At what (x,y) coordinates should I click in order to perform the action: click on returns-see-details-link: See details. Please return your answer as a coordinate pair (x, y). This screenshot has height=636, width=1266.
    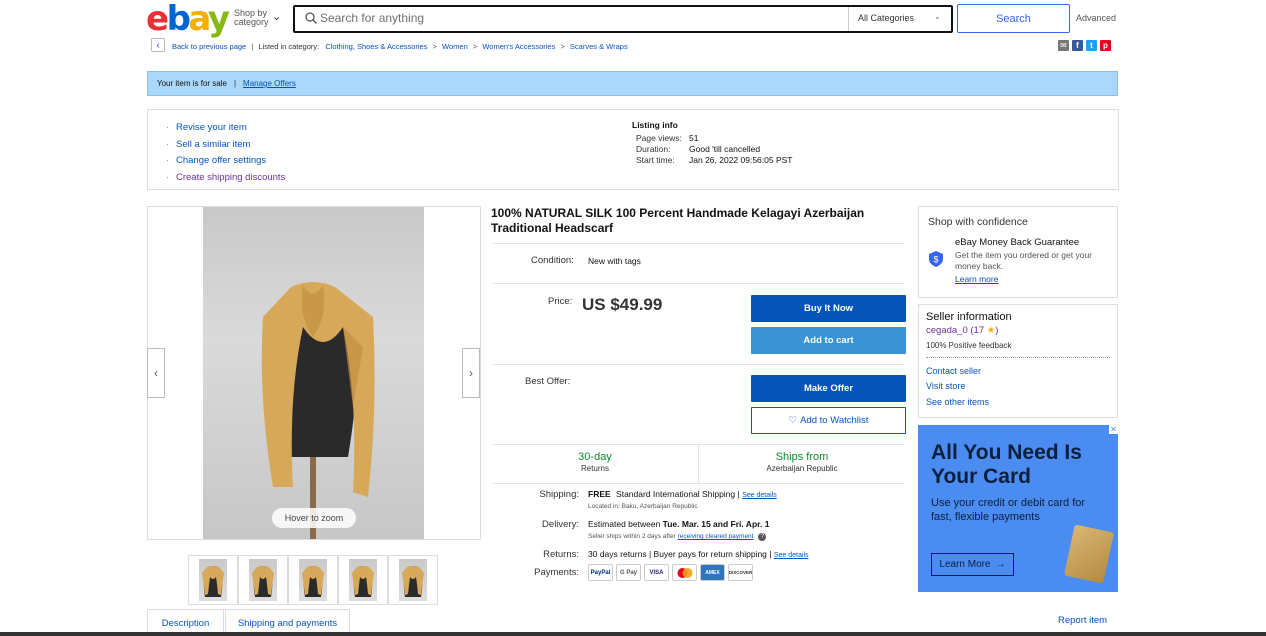
    Looking at the image, I should click on (791, 555).